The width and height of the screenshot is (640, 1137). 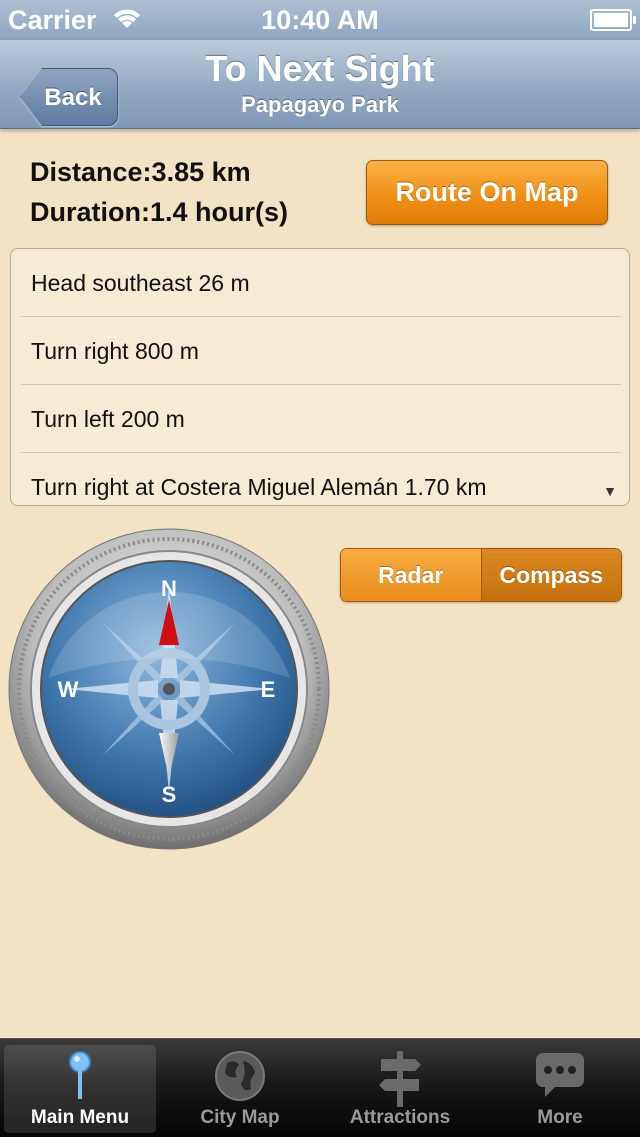 I want to click on page-title: To Next Sight, so click(x=320, y=68).